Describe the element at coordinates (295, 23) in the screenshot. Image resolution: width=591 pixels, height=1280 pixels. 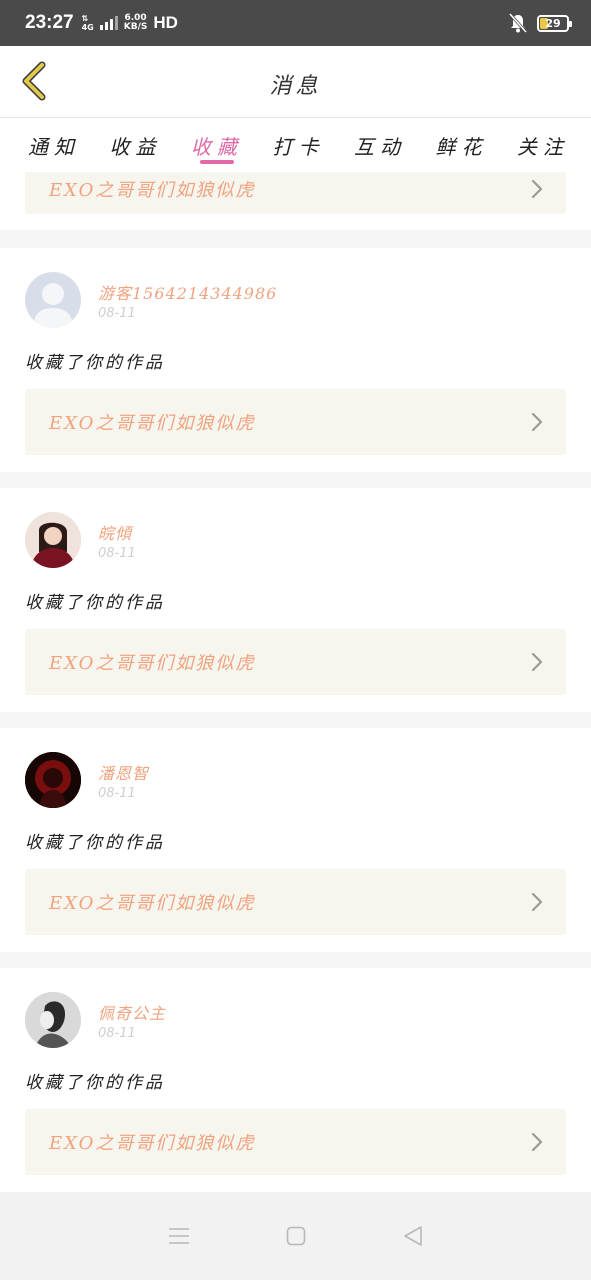
I see `status-bar: 23:27 ⇅ 4G 6.00 KB/S HD 29` at that location.